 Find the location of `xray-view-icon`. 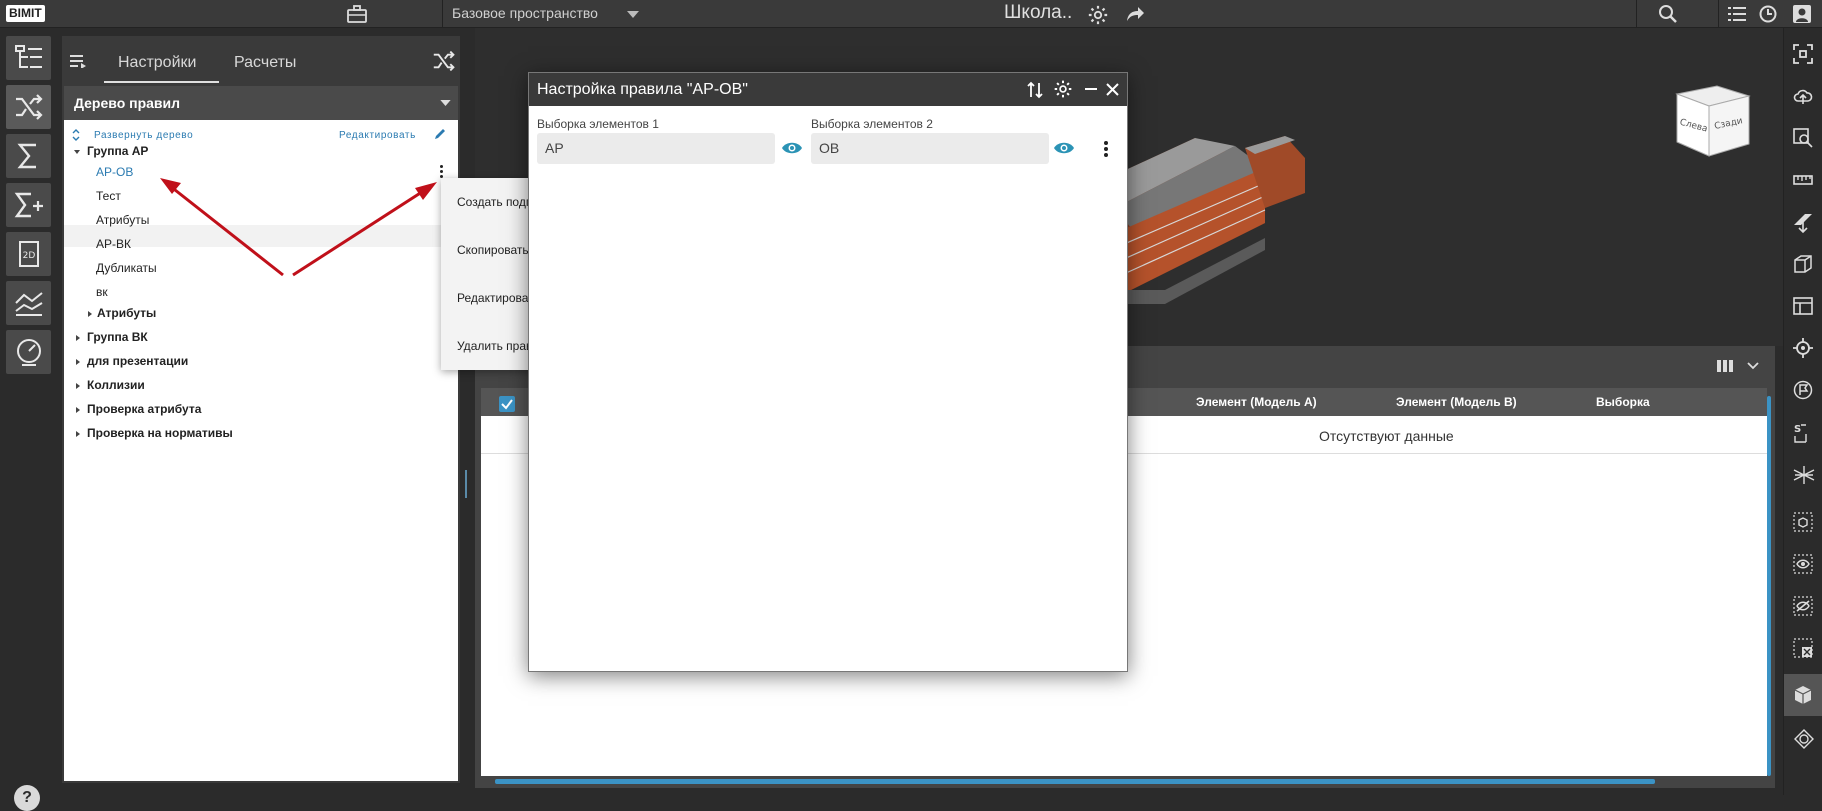

xray-view-icon is located at coordinates (1804, 739).